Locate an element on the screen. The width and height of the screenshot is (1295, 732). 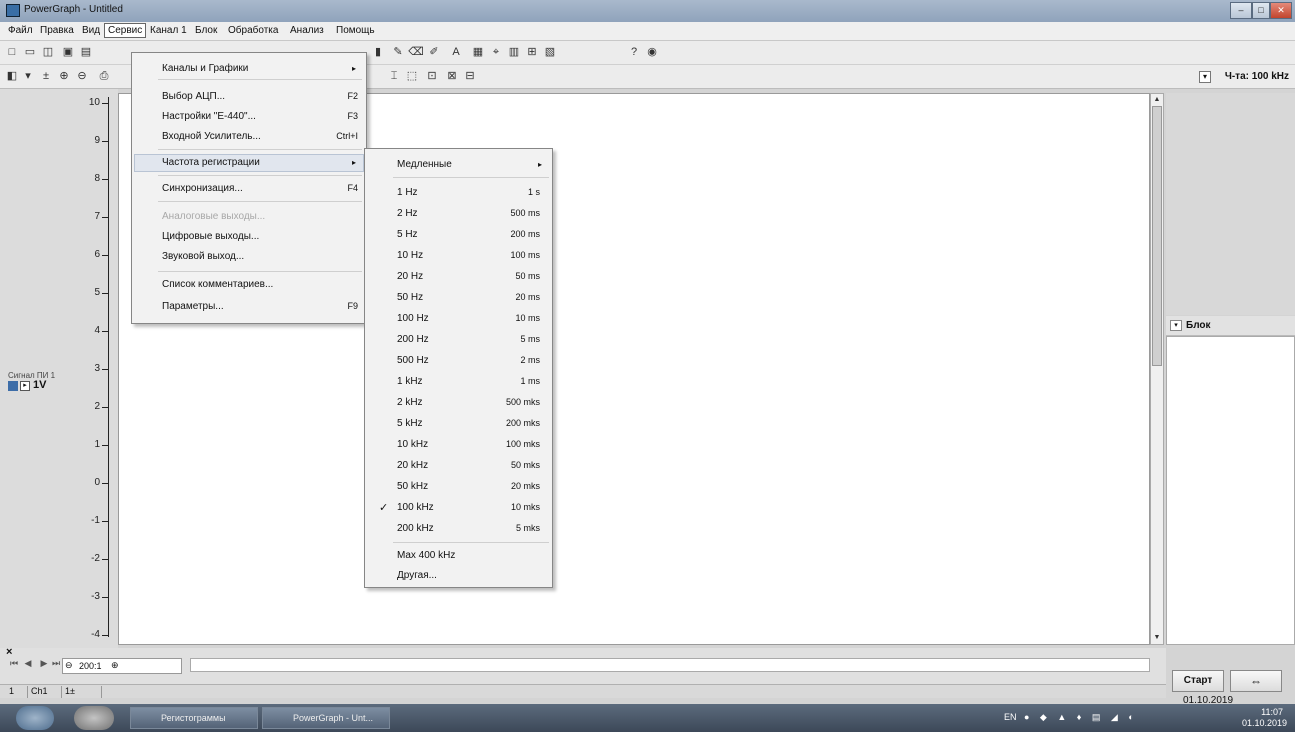
autoscale-icon: ⊟ is located at coordinates (470, 76).